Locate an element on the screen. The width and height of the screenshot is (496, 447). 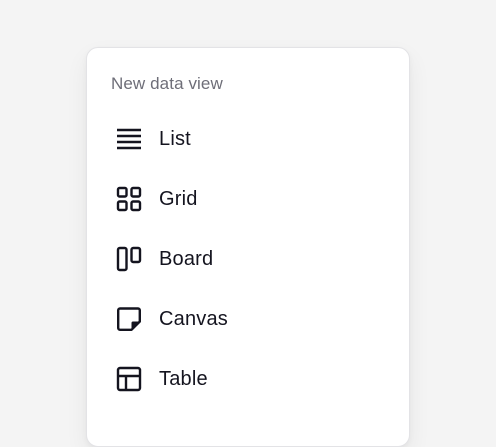
menu-item-grid: Grid is located at coordinates (248, 199).